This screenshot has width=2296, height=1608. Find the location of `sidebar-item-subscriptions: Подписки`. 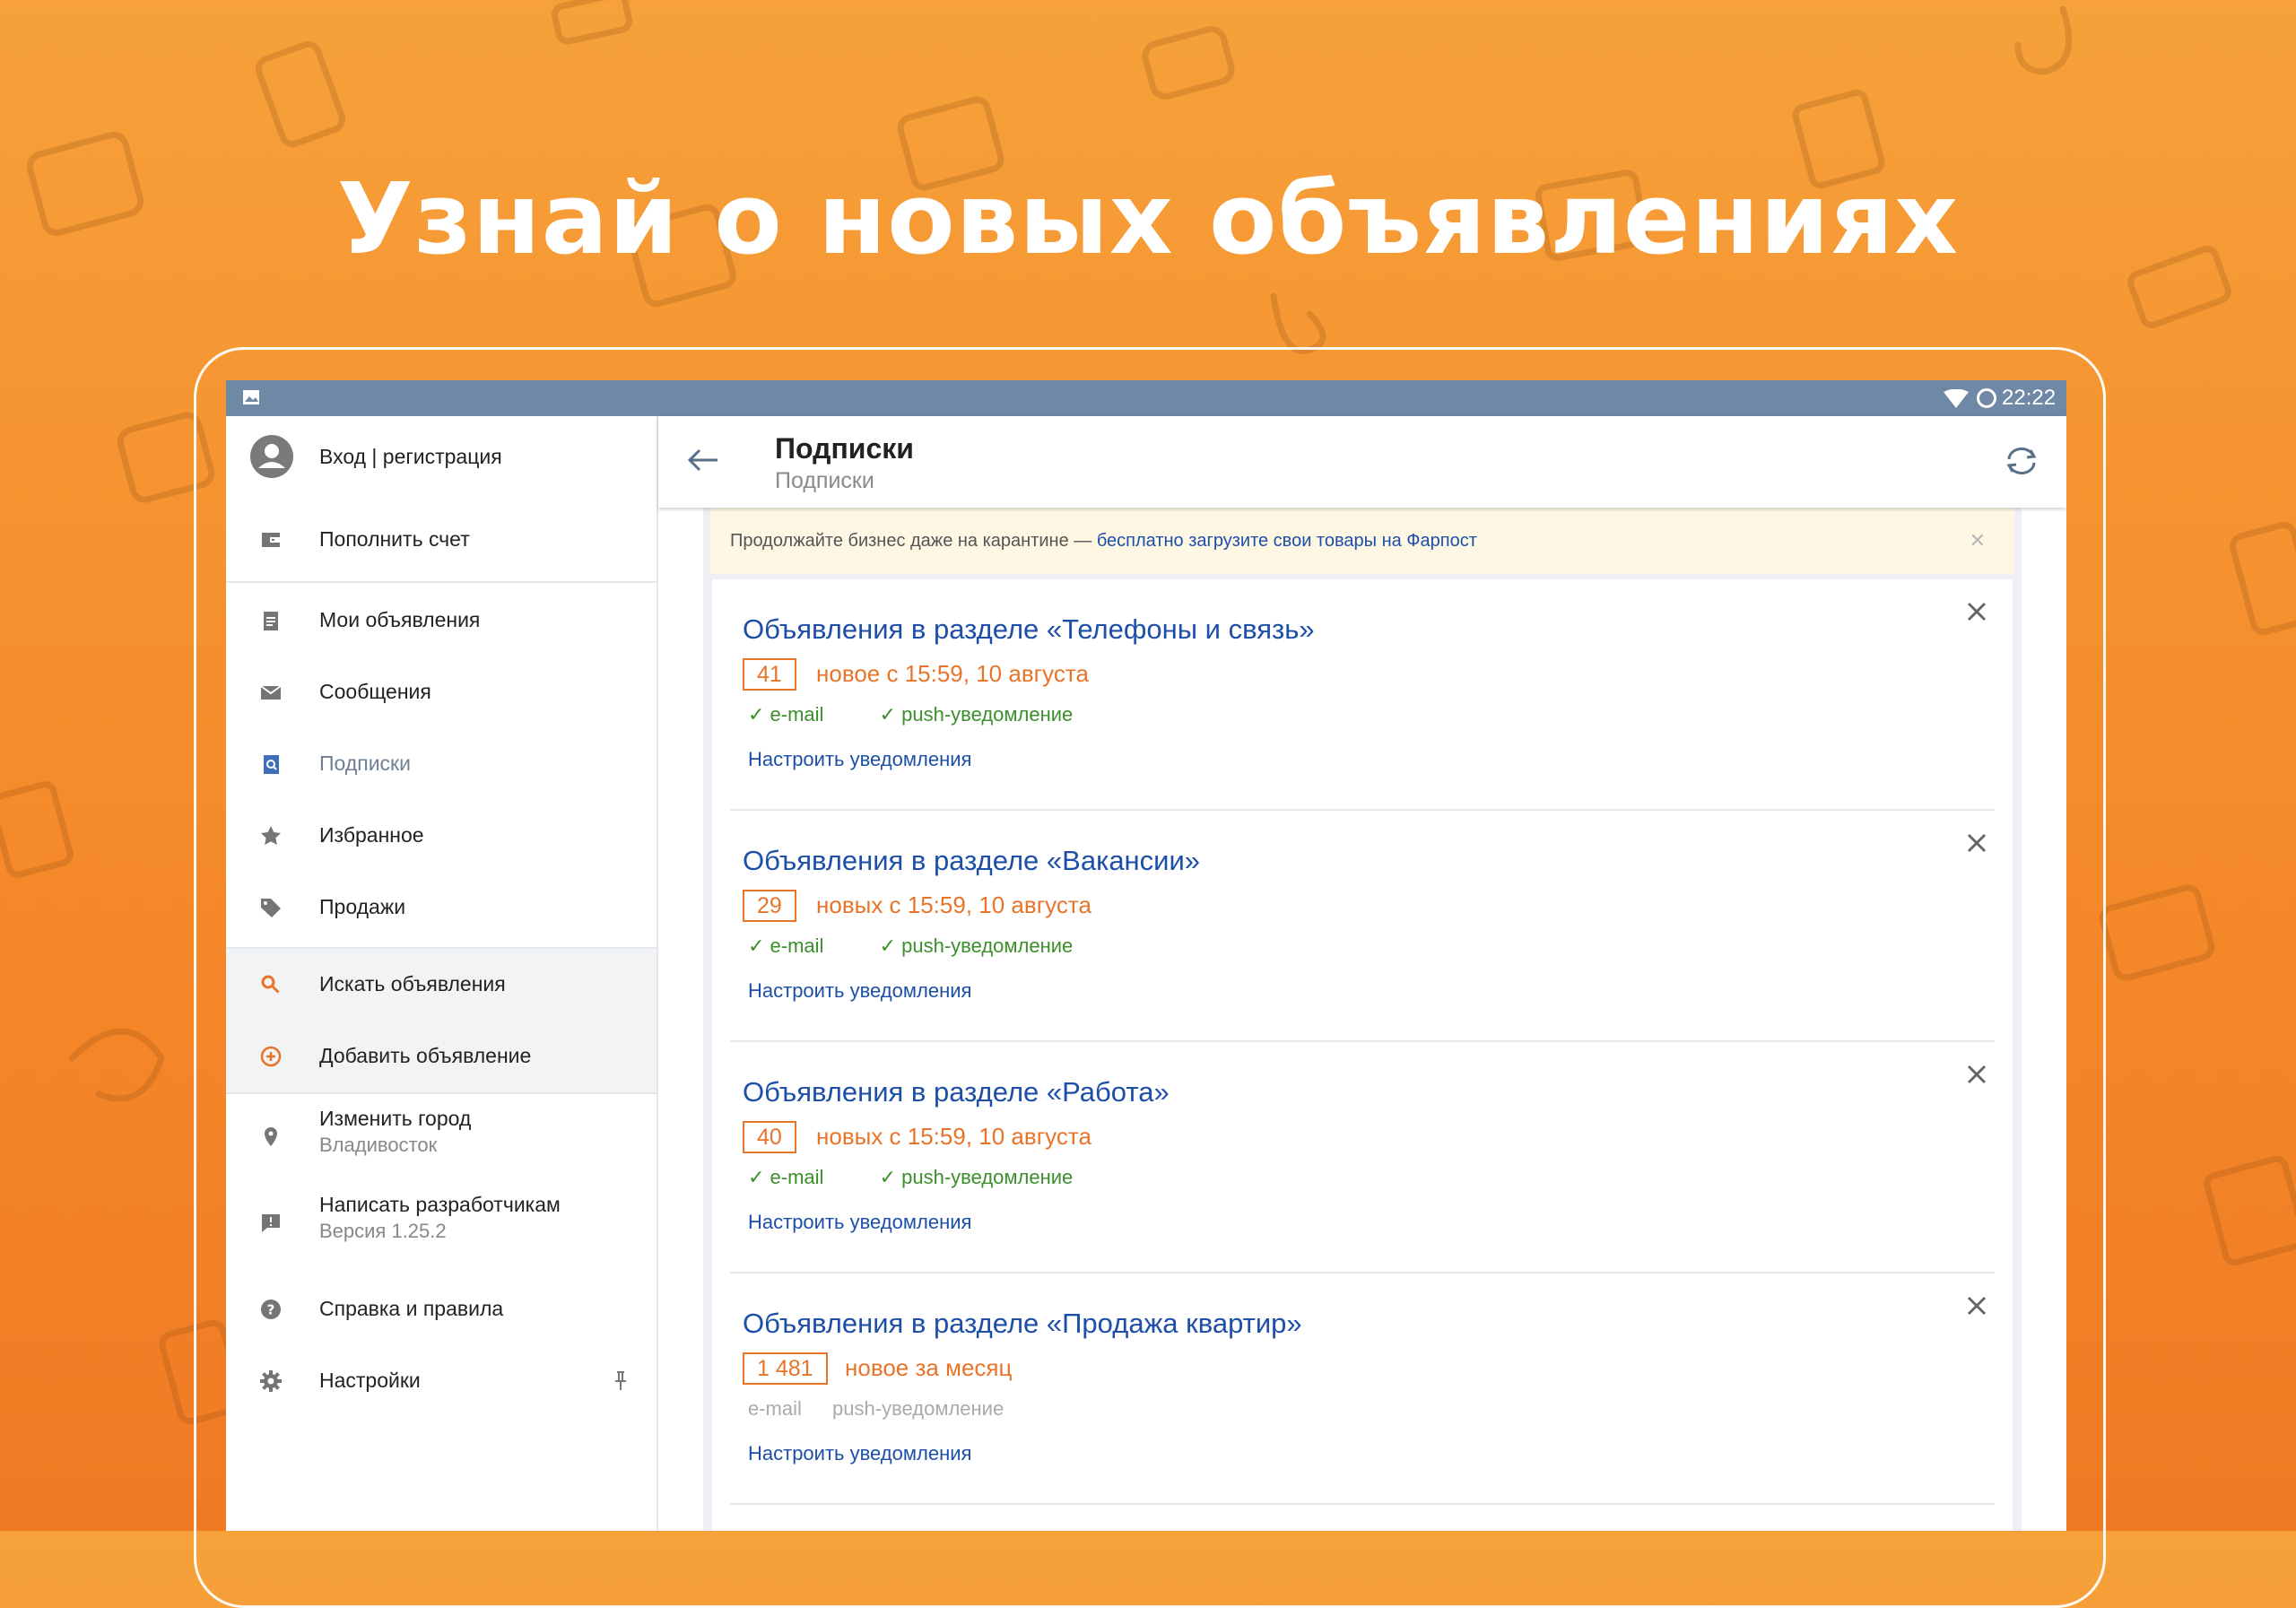

sidebar-item-subscriptions: Подписки is located at coordinates (441, 764).